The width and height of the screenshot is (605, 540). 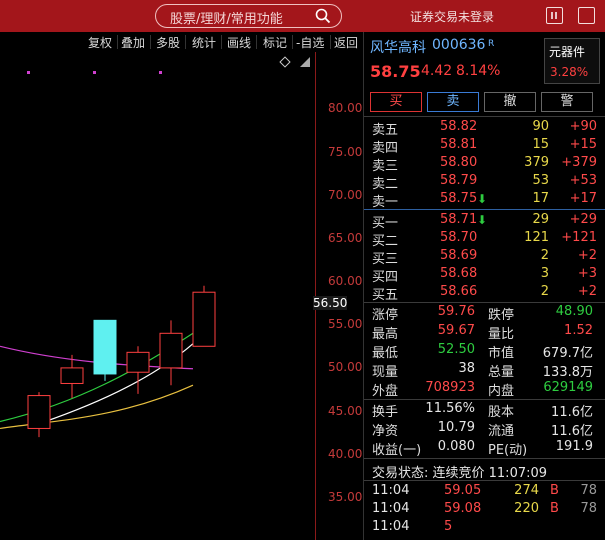 What do you see at coordinates (484, 239) in the screenshot?
I see `bid-row: 买二 58.70 121 +121` at bounding box center [484, 239].